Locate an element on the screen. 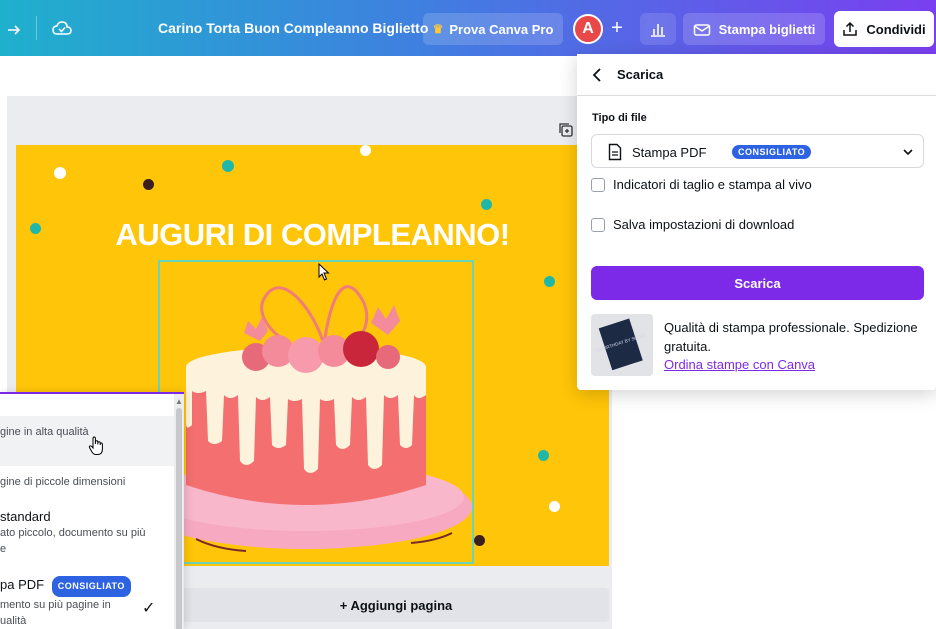 The image size is (936, 629). save-settings-option: Salva impostazioni di download is located at coordinates (692, 224).